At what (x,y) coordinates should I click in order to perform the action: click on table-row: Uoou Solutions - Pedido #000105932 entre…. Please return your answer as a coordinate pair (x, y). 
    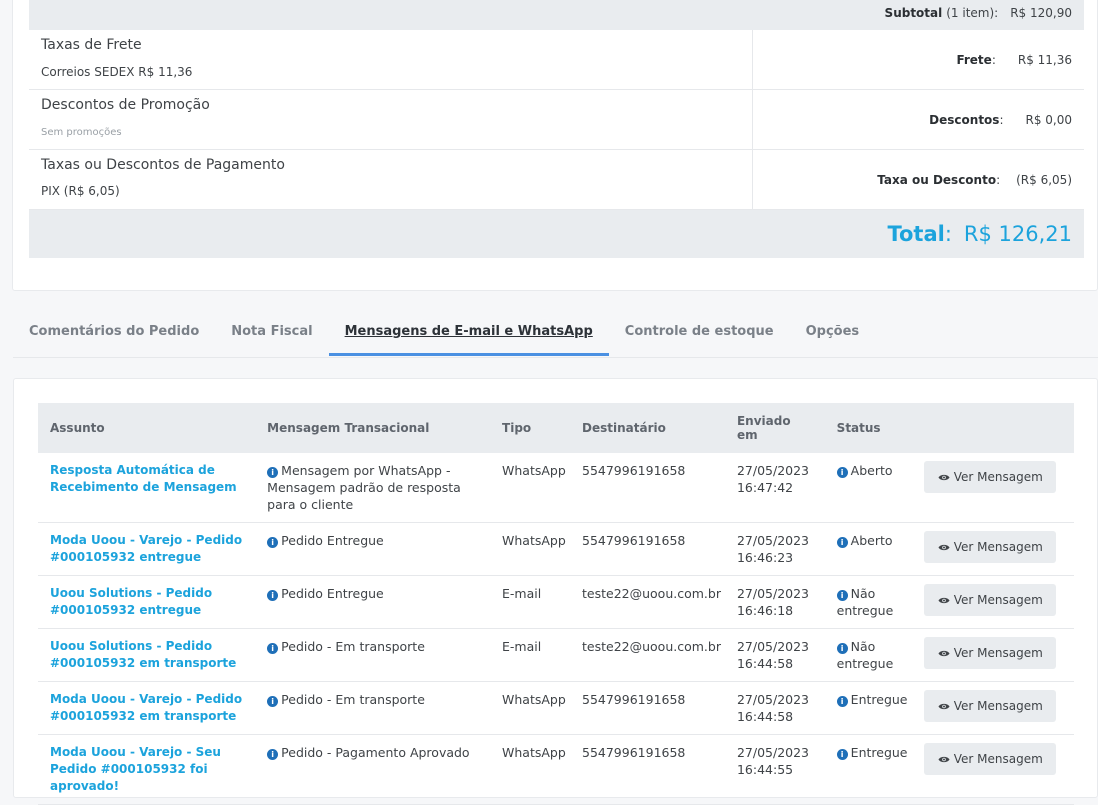
    Looking at the image, I should click on (556, 602).